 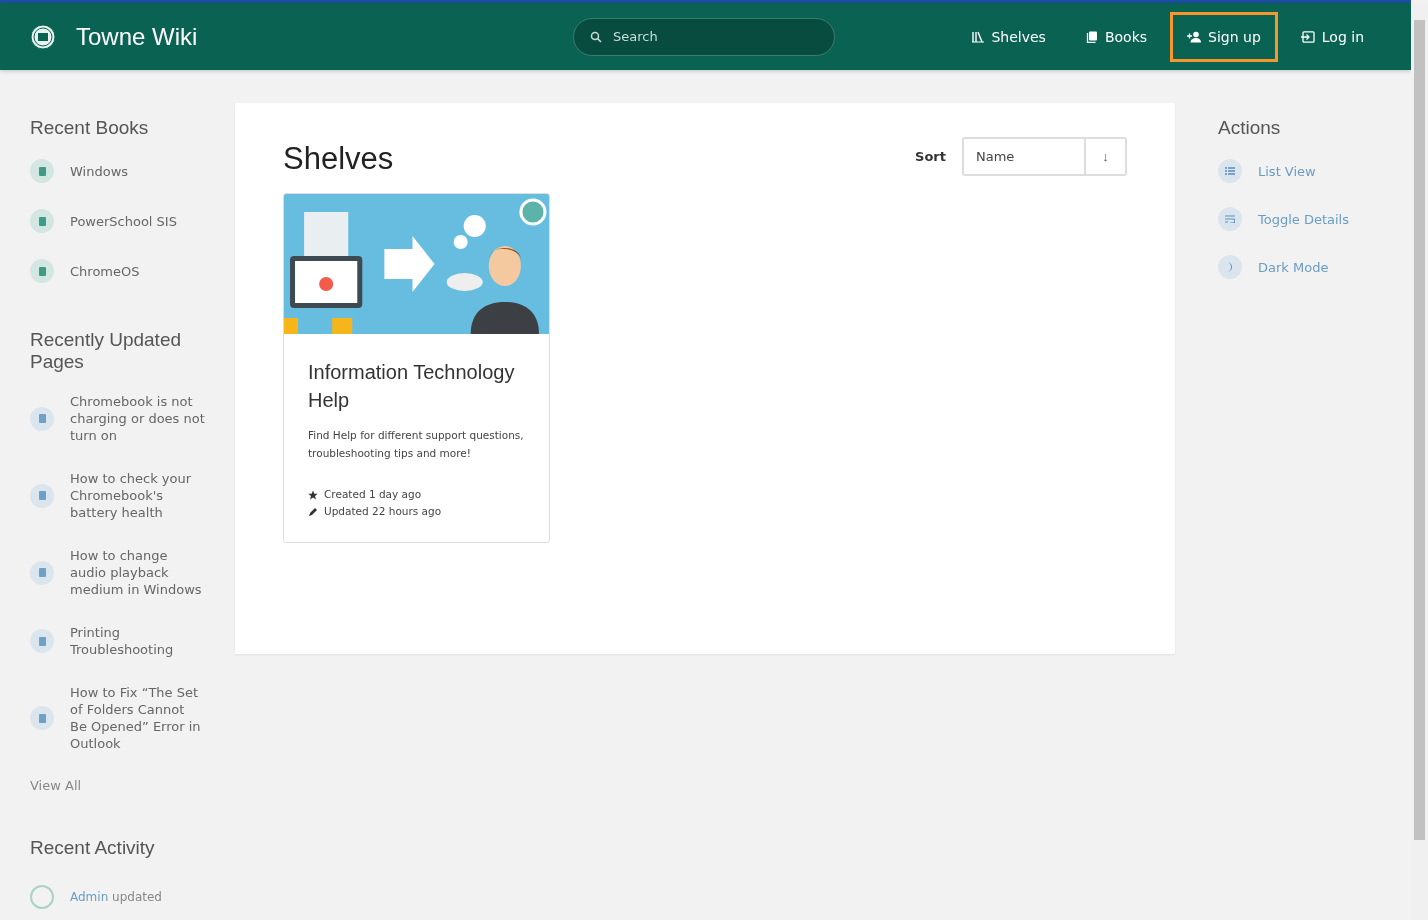 I want to click on login-icon, so click(x=1307, y=36).